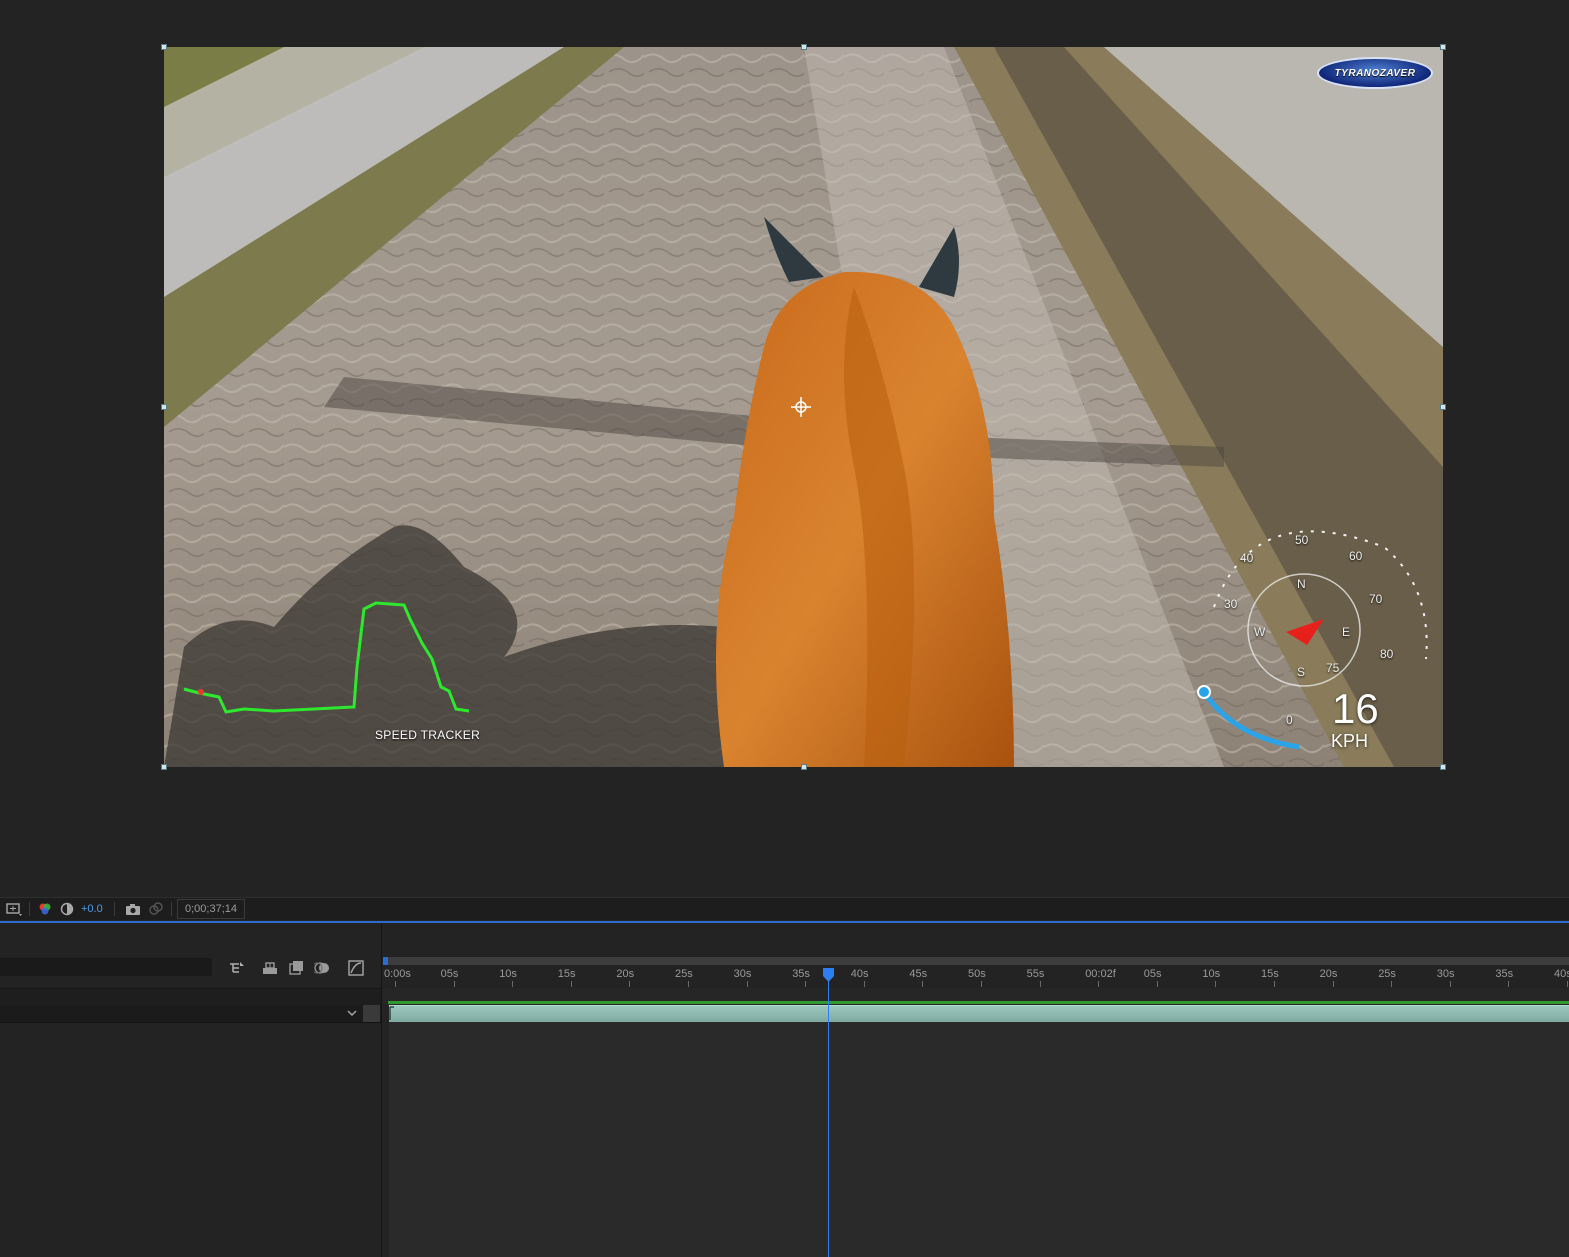  What do you see at coordinates (45, 909) in the screenshot?
I see `color-channels-icon` at bounding box center [45, 909].